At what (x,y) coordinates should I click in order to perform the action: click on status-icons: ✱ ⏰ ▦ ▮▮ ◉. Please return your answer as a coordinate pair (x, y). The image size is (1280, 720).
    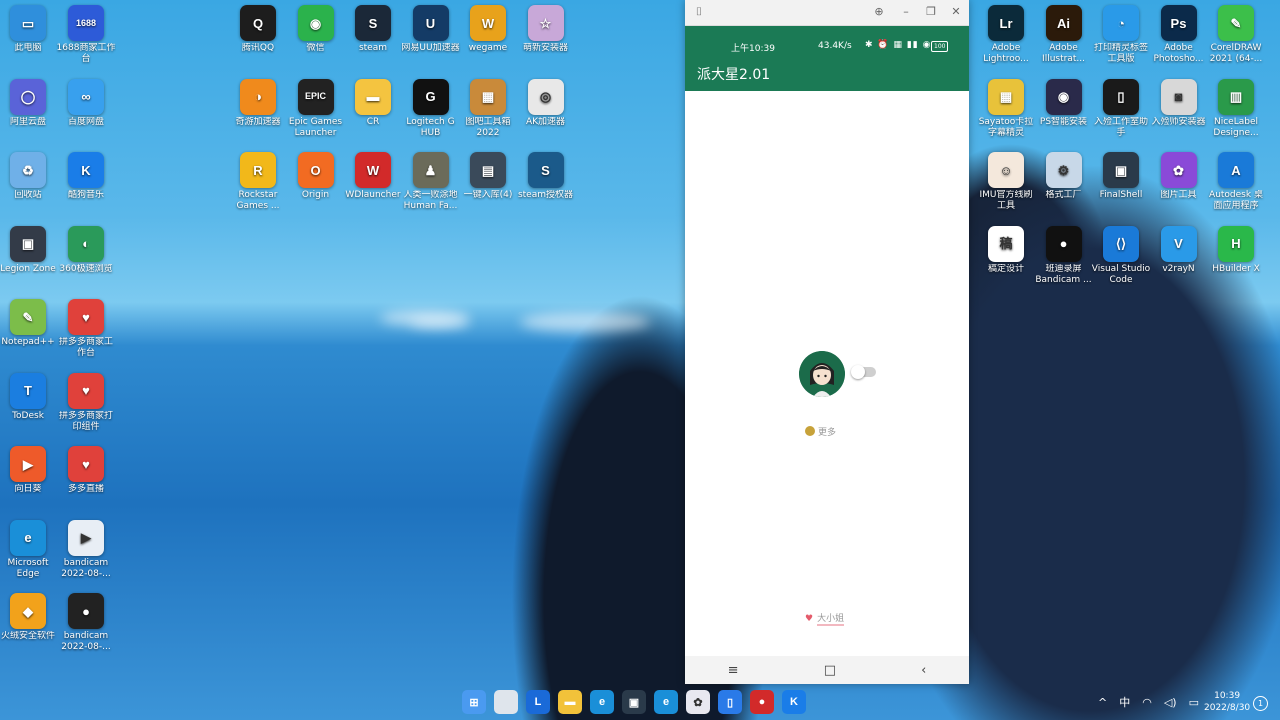
    Looking at the image, I should click on (898, 45).